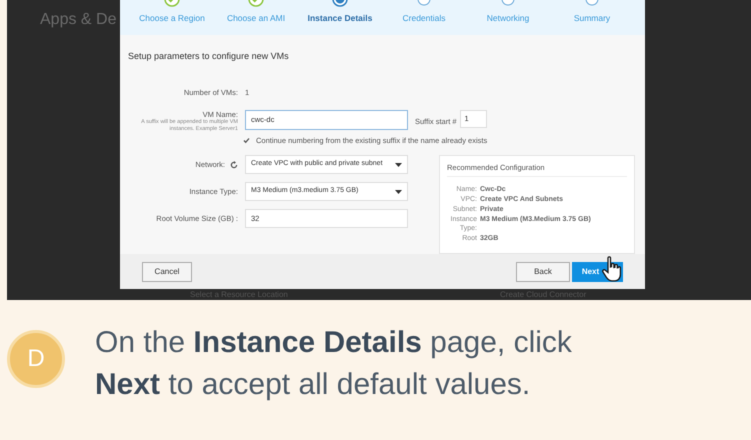 This screenshot has width=751, height=440. Describe the element at coordinates (508, 18) in the screenshot. I see `step-label: Networking` at that location.